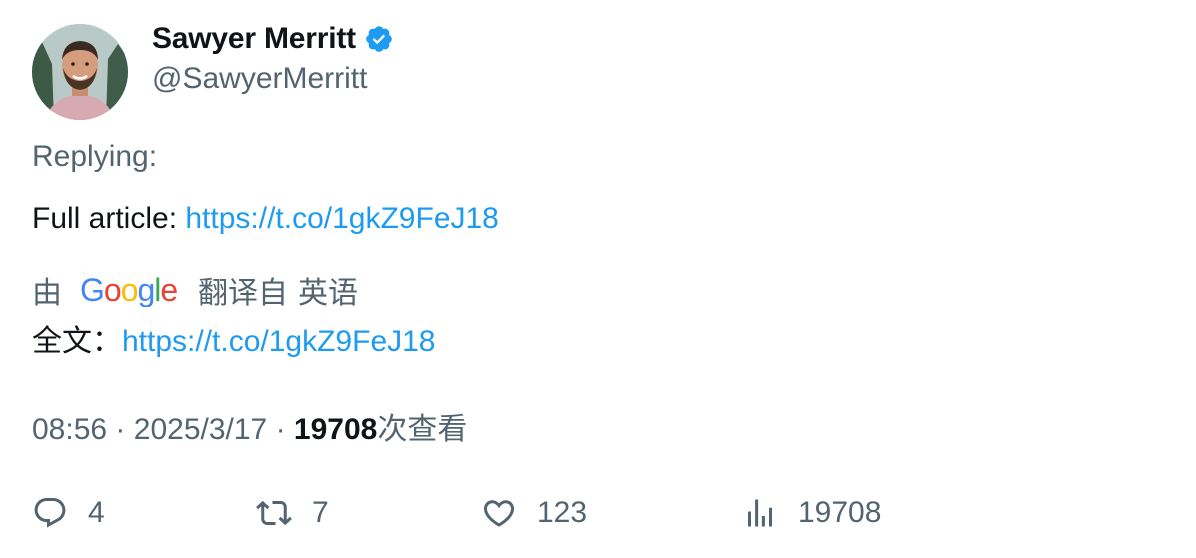 This screenshot has width=1196, height=558. What do you see at coordinates (760, 513) in the screenshot?
I see `views-chart-icon` at bounding box center [760, 513].